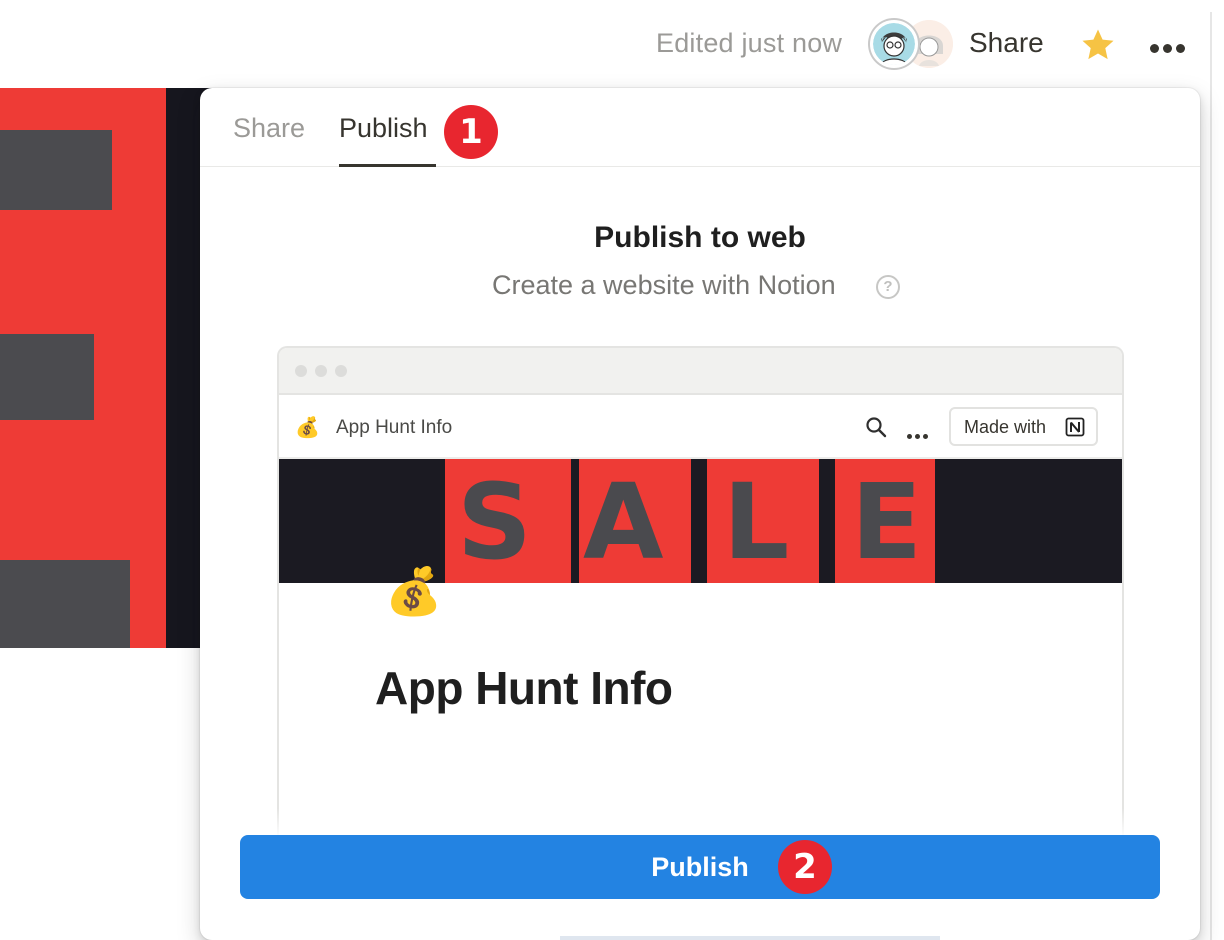 This screenshot has width=1224, height=940. What do you see at coordinates (876, 427) in the screenshot?
I see `search-icon` at bounding box center [876, 427].